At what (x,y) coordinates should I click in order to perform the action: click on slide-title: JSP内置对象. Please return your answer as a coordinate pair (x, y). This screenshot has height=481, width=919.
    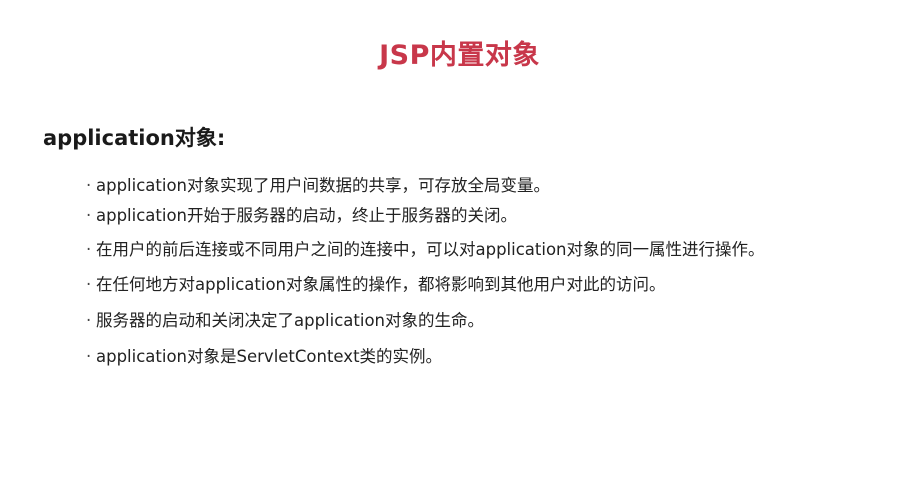
    Looking at the image, I should click on (459, 55).